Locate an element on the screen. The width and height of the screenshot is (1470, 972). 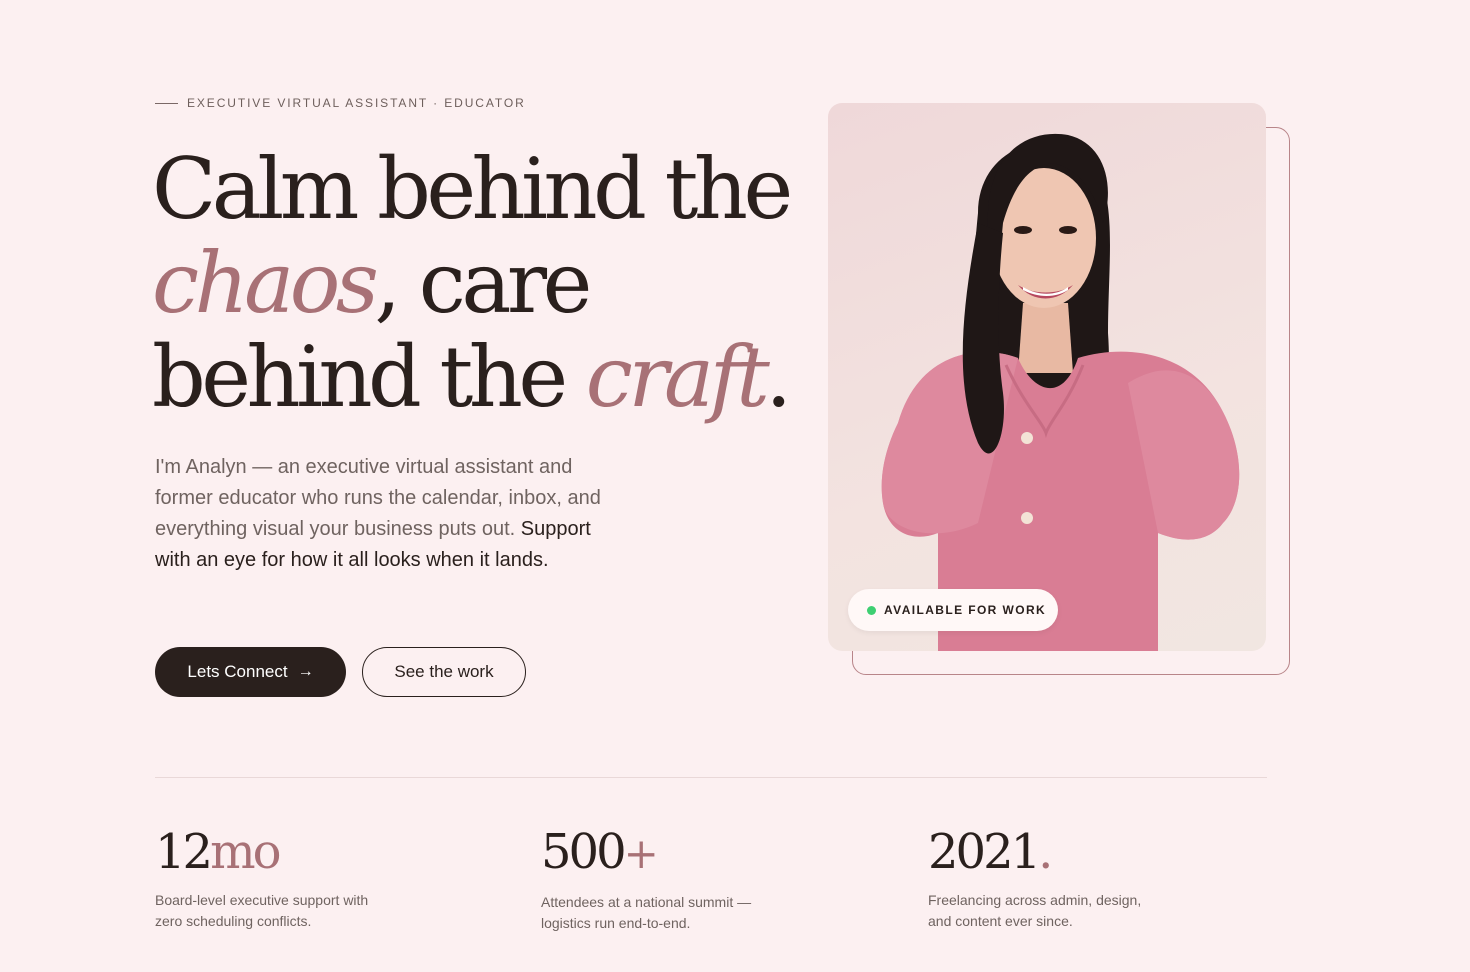
arrow-right-icon: → is located at coordinates (305, 671).